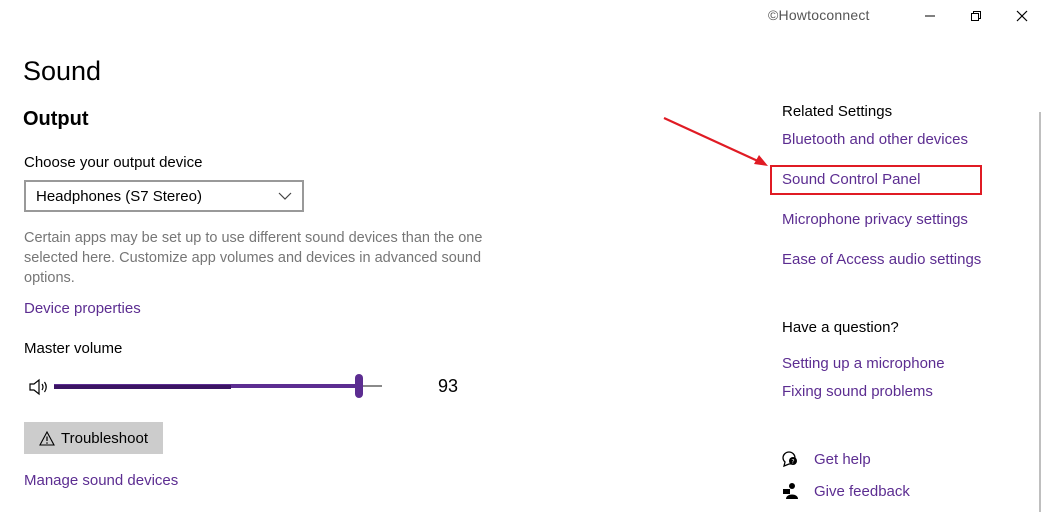 This screenshot has height=527, width=1045. What do you see at coordinates (142, 387) in the screenshot?
I see `slider-fill-shadow` at bounding box center [142, 387].